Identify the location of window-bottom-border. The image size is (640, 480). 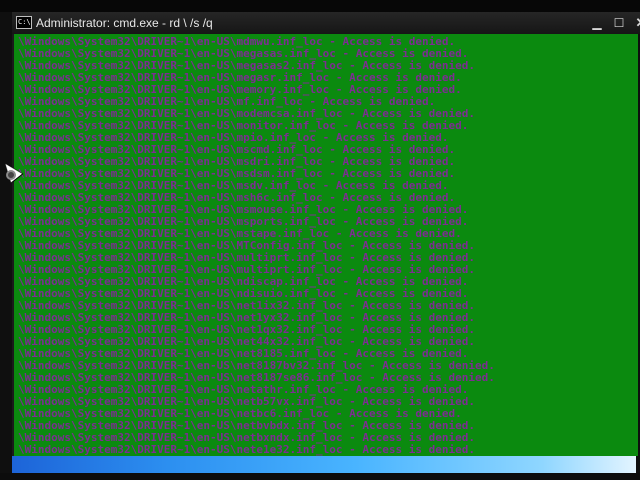
(320, 476).